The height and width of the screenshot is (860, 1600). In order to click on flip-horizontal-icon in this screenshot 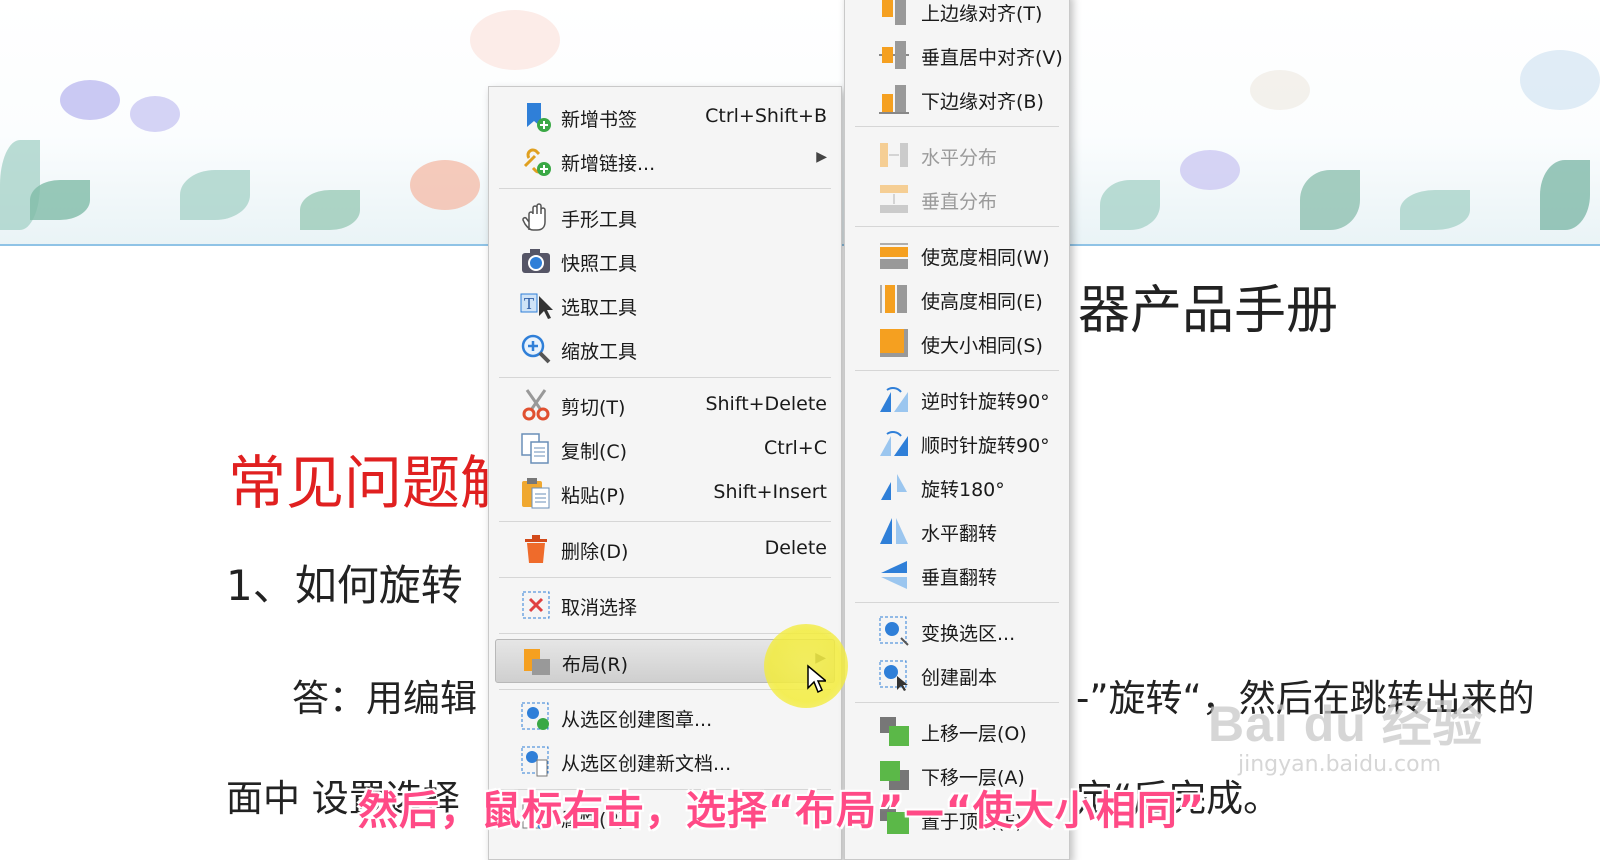, I will do `click(894, 531)`.